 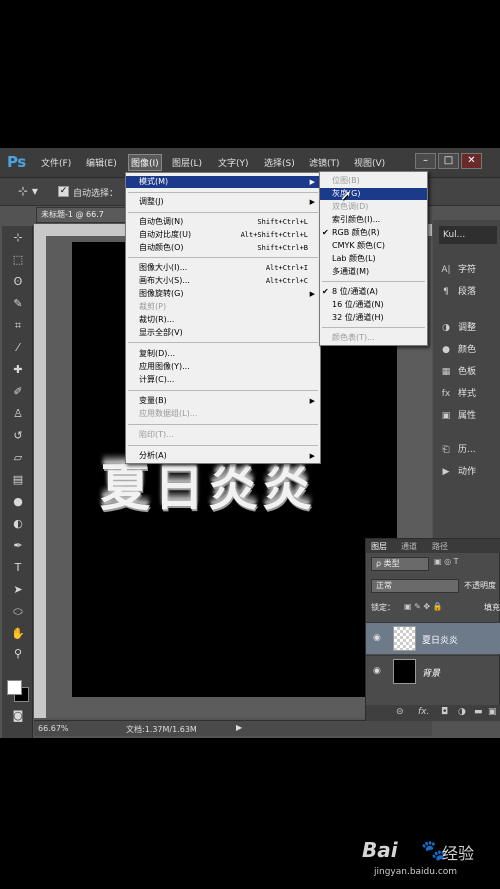 I want to click on foreground-color-swatch, so click(x=14, y=687).